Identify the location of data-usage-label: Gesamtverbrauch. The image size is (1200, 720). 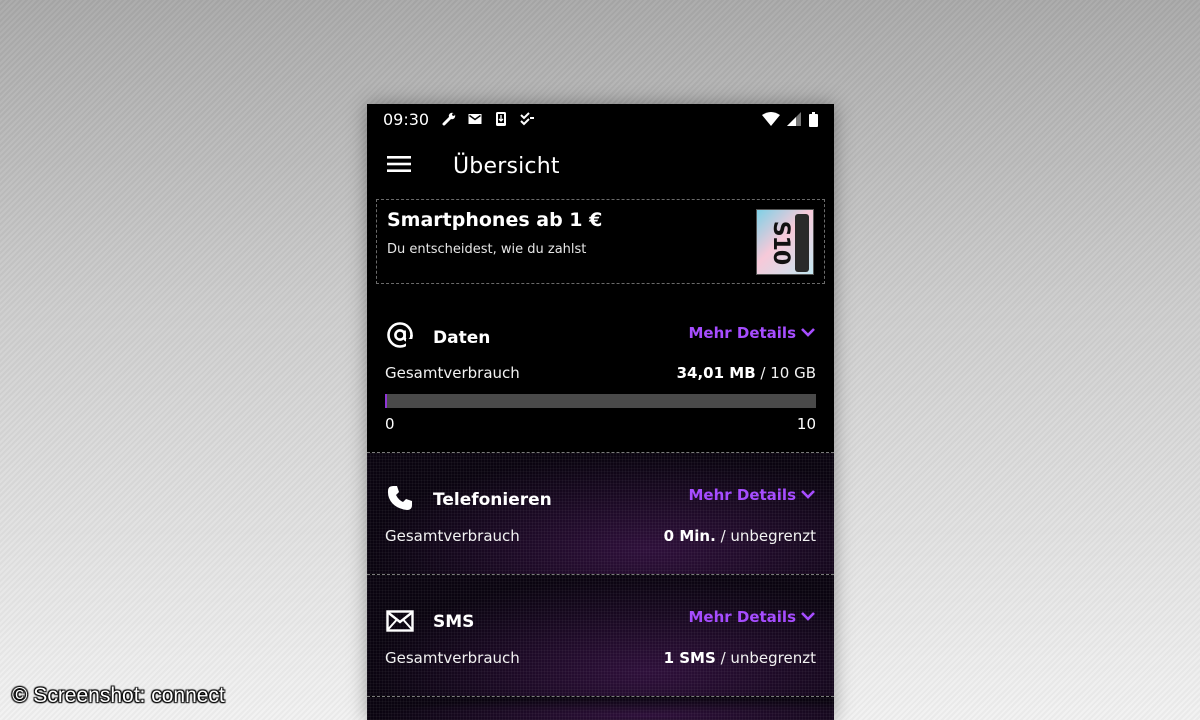
(452, 373).